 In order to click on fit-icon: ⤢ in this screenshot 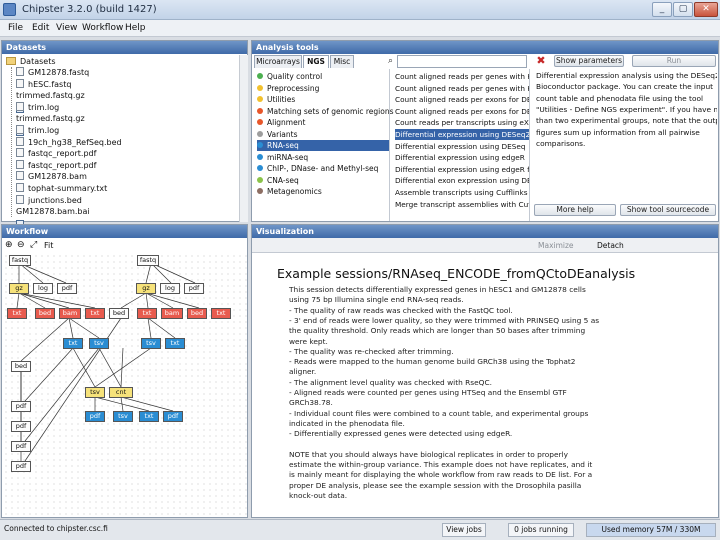, I will do `click(33, 245)`.